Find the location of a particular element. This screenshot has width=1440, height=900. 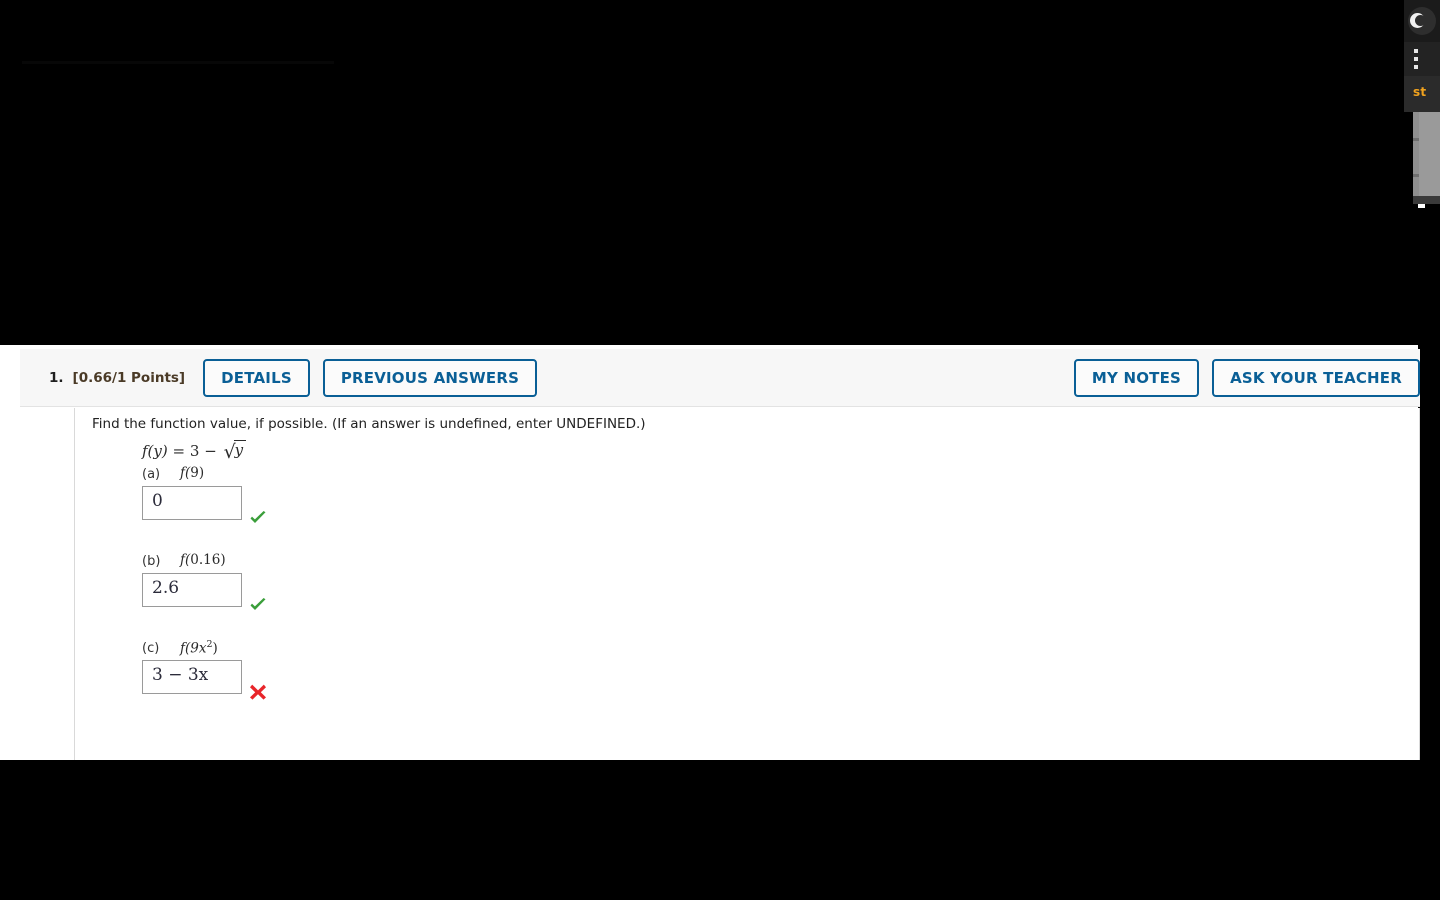

answer-value-c: 3 − 3x is located at coordinates (180, 675).